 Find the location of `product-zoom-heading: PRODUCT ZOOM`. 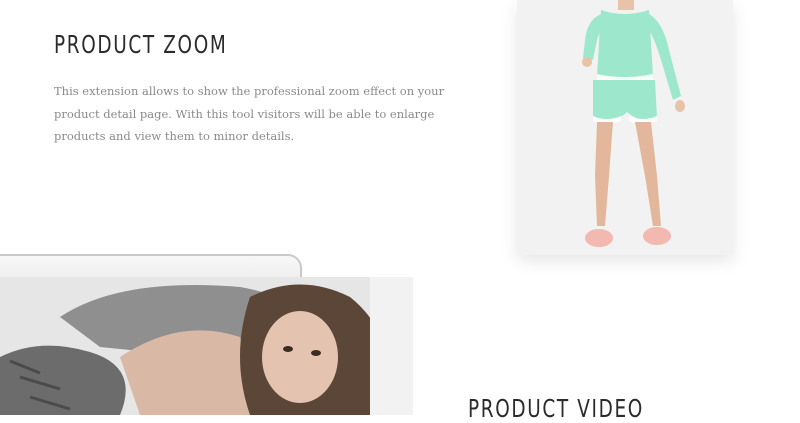

product-zoom-heading: PRODUCT ZOOM is located at coordinates (141, 44).